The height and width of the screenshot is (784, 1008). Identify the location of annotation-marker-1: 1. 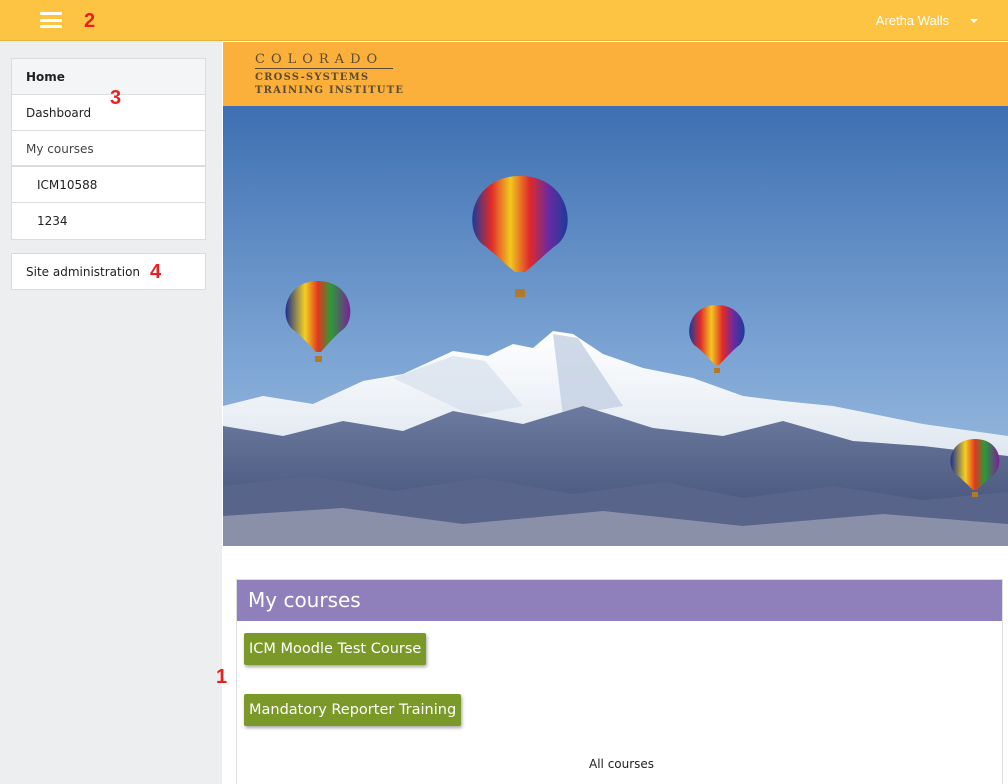
(222, 677).